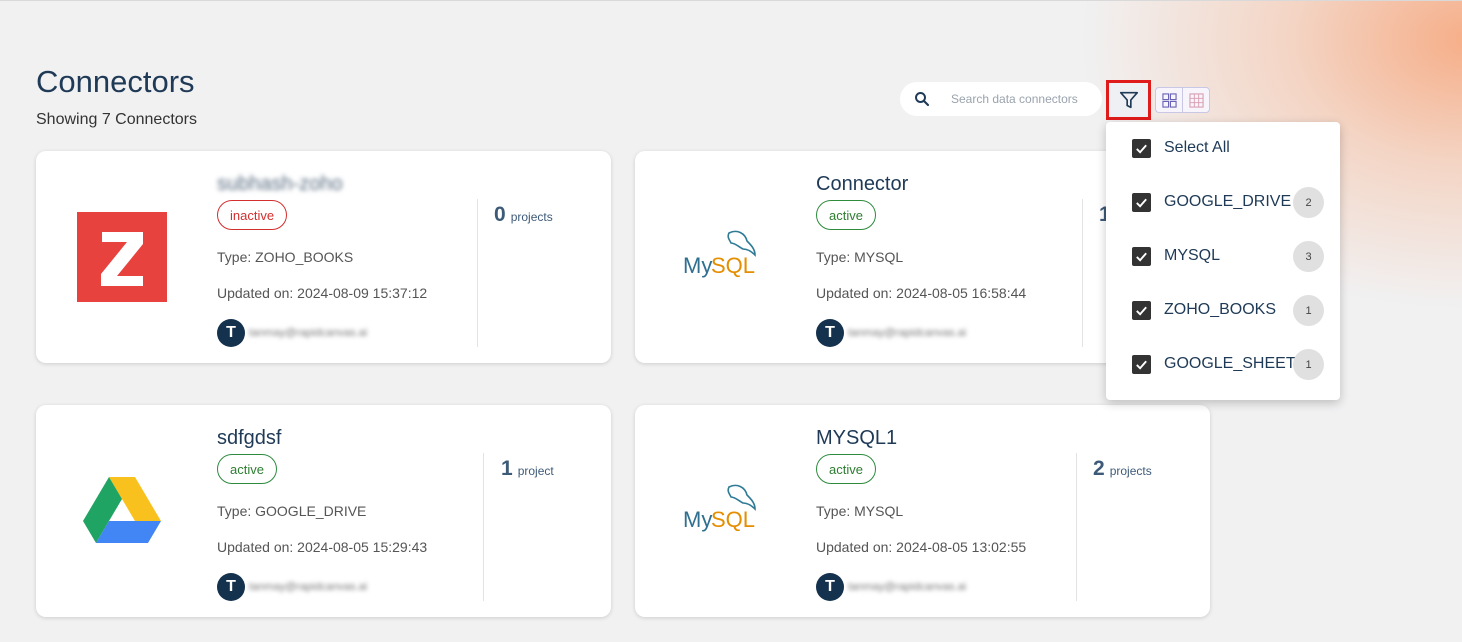 This screenshot has width=1462, height=642. I want to click on updated-on: Updated on: 2024-08-05 15:29:43, so click(322, 547).